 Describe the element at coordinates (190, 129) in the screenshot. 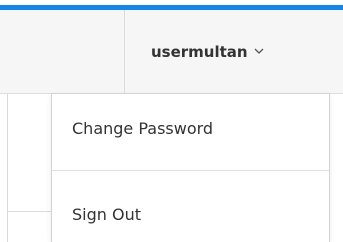

I see `change-password-menu-item: Change Password` at that location.